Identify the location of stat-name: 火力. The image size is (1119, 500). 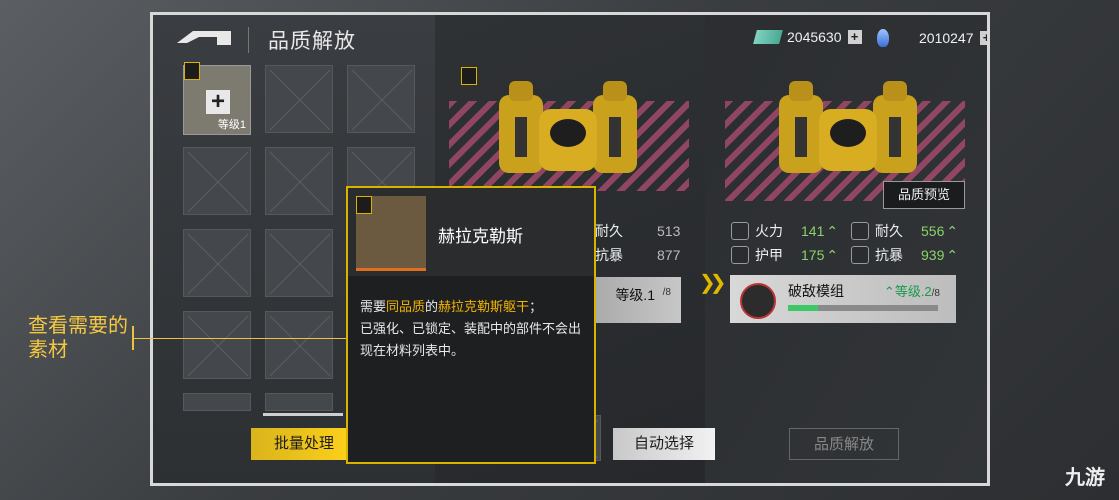
(769, 231).